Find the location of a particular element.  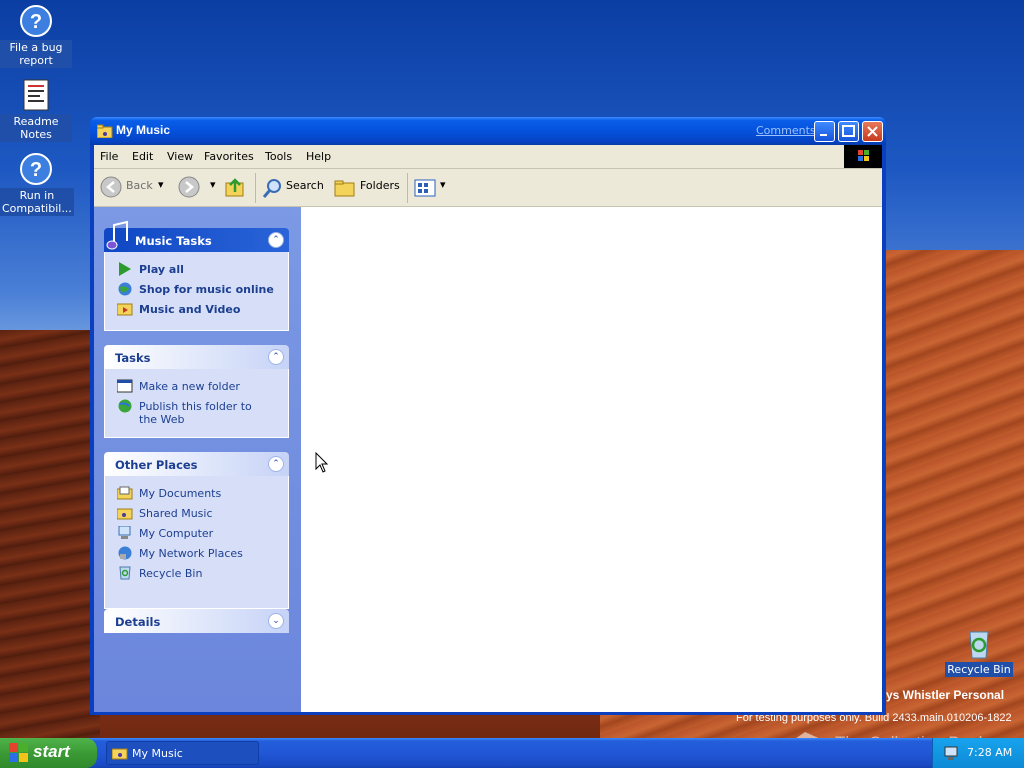

back-dropdown-icon: ▾ is located at coordinates (161, 184).